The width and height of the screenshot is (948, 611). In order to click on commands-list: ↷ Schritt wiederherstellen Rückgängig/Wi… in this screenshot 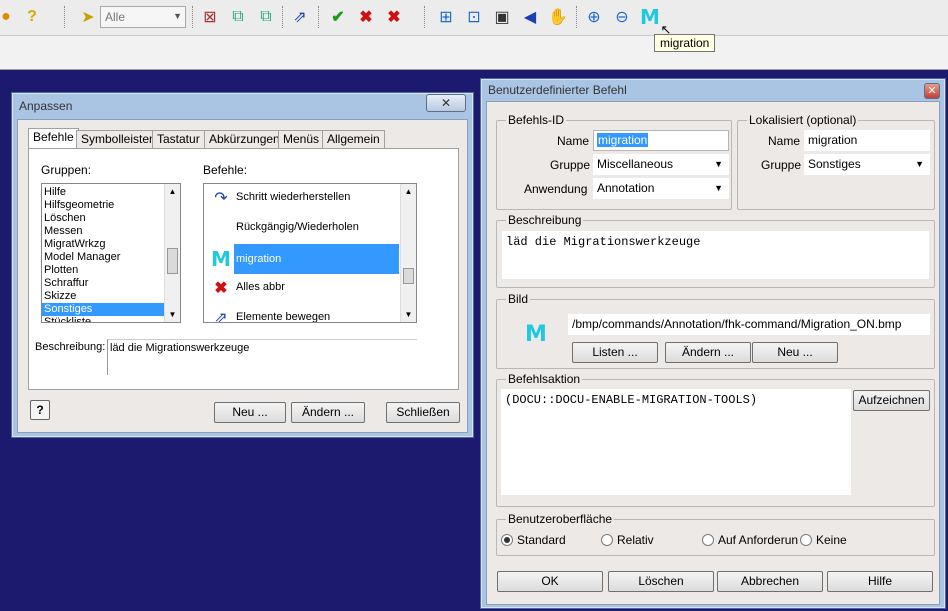, I will do `click(310, 253)`.